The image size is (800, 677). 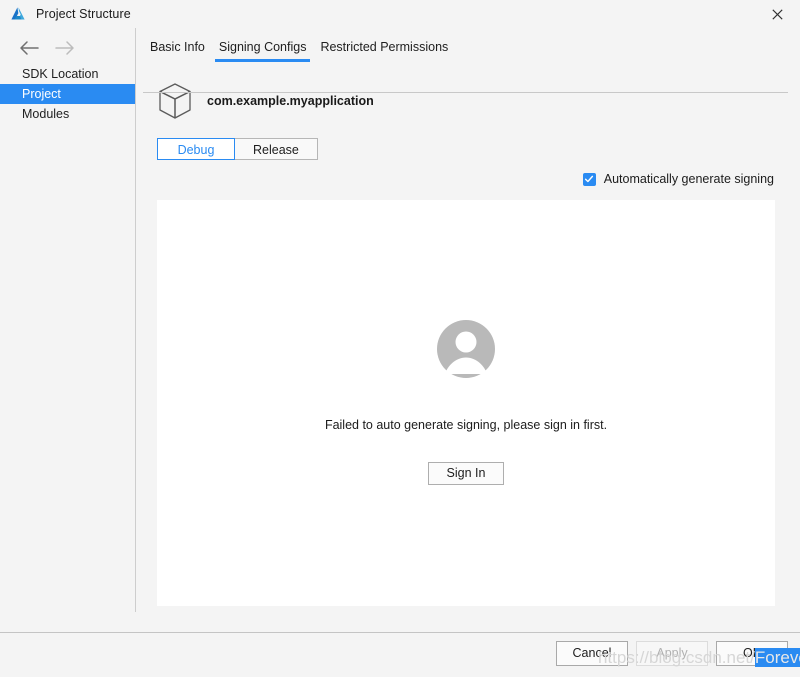 I want to click on close-icon, so click(x=777, y=14).